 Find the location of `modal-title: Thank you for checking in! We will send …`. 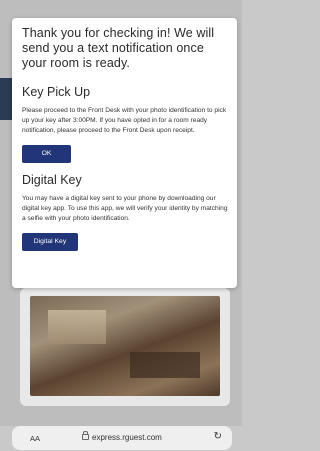

modal-title: Thank you for checking in! We will send … is located at coordinates (118, 48).